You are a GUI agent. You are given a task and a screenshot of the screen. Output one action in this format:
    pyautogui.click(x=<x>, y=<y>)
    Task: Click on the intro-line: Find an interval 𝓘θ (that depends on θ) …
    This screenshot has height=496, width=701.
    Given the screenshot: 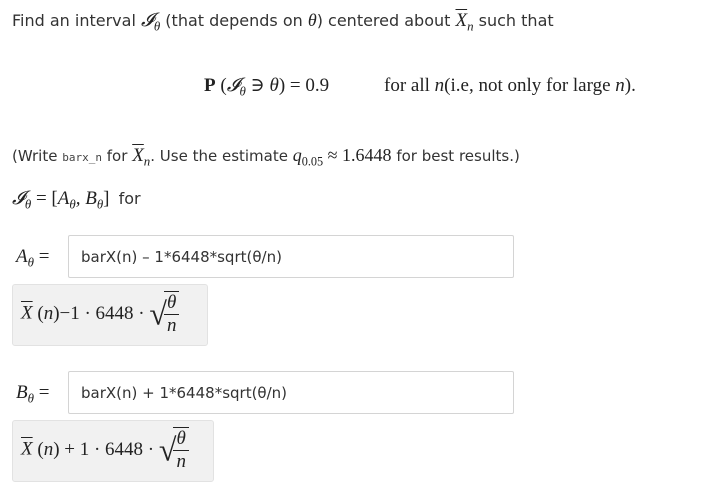 What is the action you would take?
    pyautogui.click(x=283, y=21)
    